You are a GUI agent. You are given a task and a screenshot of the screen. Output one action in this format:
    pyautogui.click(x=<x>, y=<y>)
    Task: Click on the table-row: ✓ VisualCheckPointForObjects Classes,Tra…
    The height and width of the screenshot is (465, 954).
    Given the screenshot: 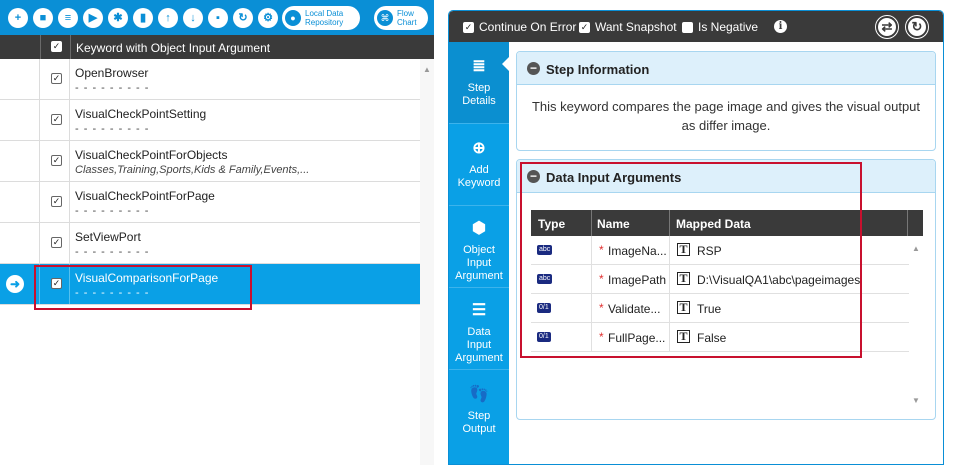 What is the action you would take?
    pyautogui.click(x=210, y=161)
    